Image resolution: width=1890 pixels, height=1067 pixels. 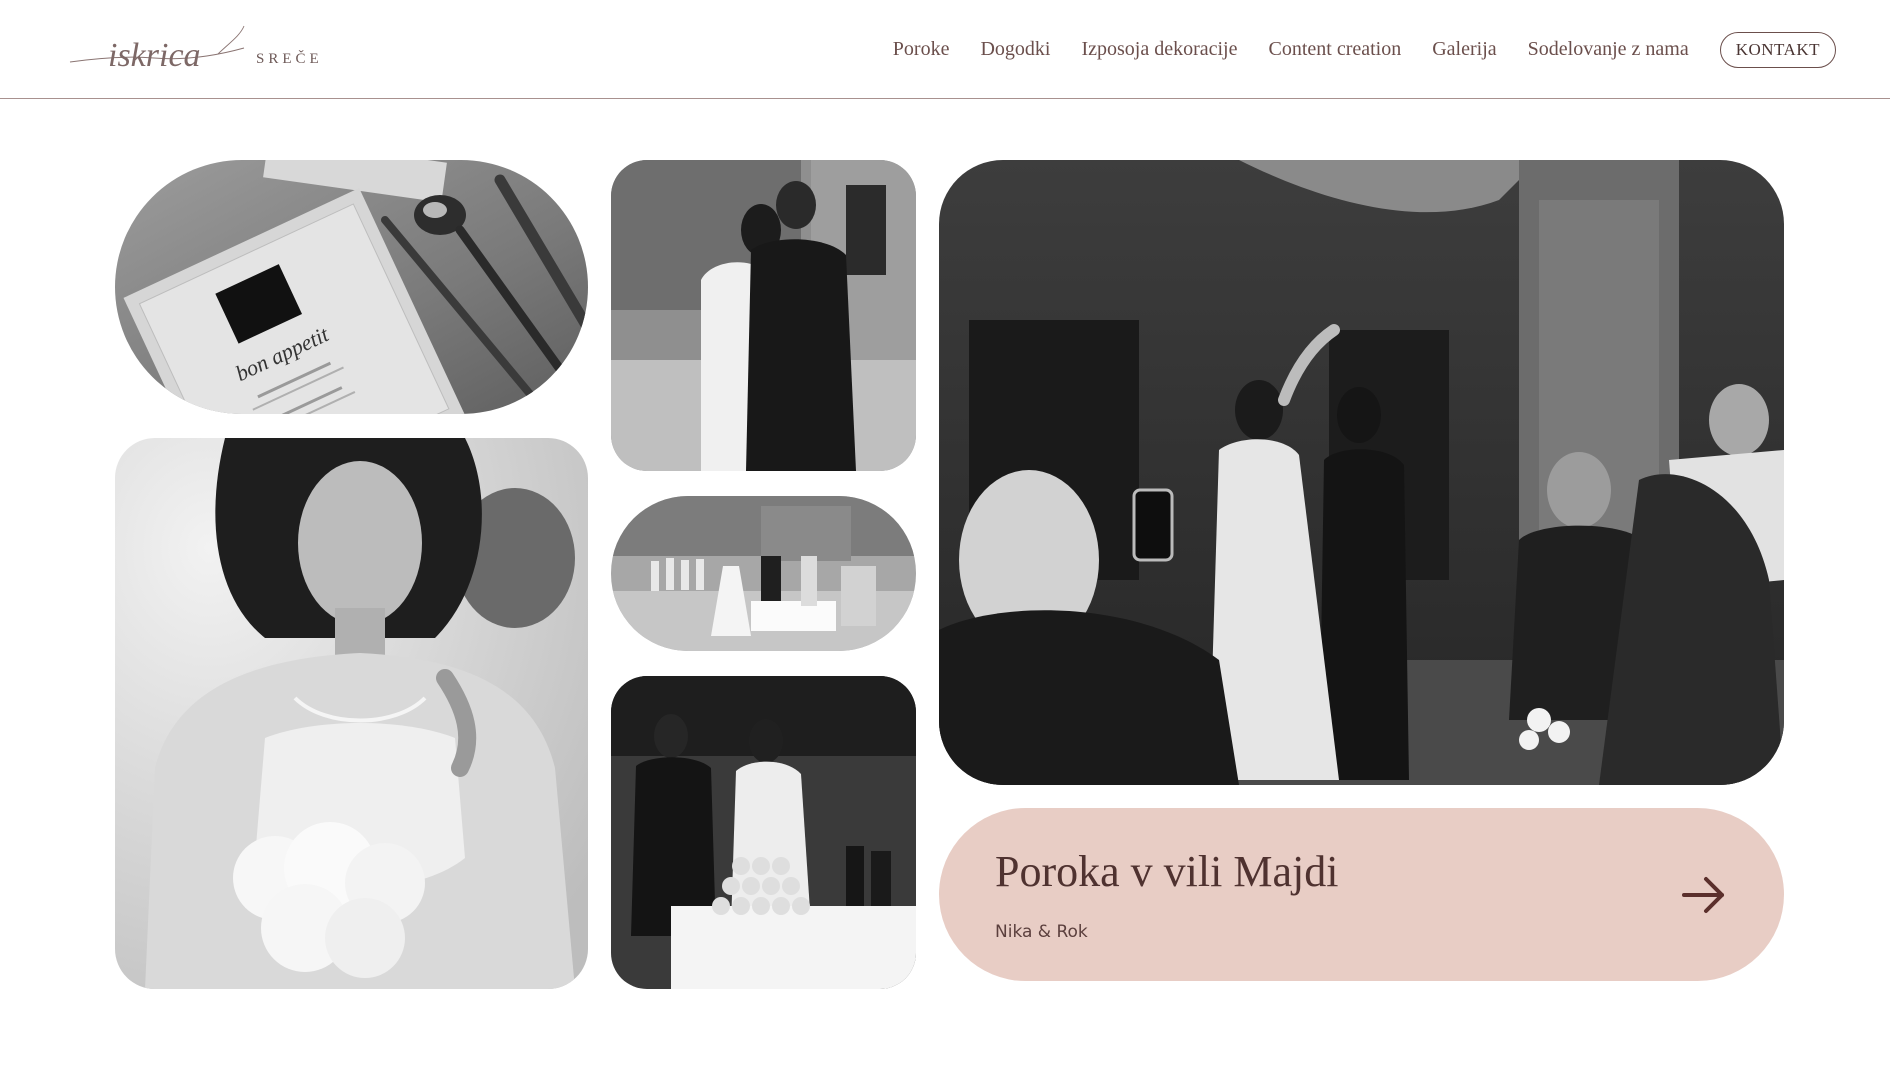 What do you see at coordinates (1608, 49) in the screenshot?
I see `nav-link-sodelovanje: Sodelovanje z nama` at bounding box center [1608, 49].